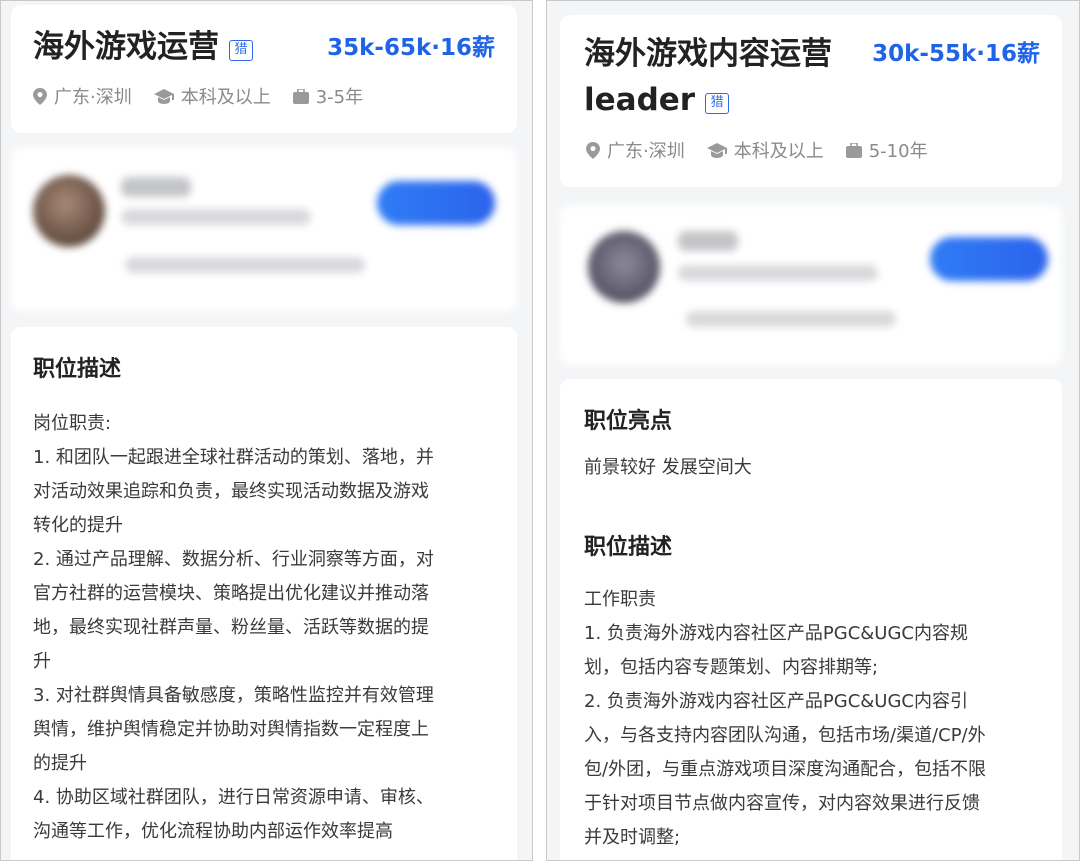 This screenshot has height=861, width=1080. I want to click on salary-range: 35k-65k·16薪, so click(411, 48).